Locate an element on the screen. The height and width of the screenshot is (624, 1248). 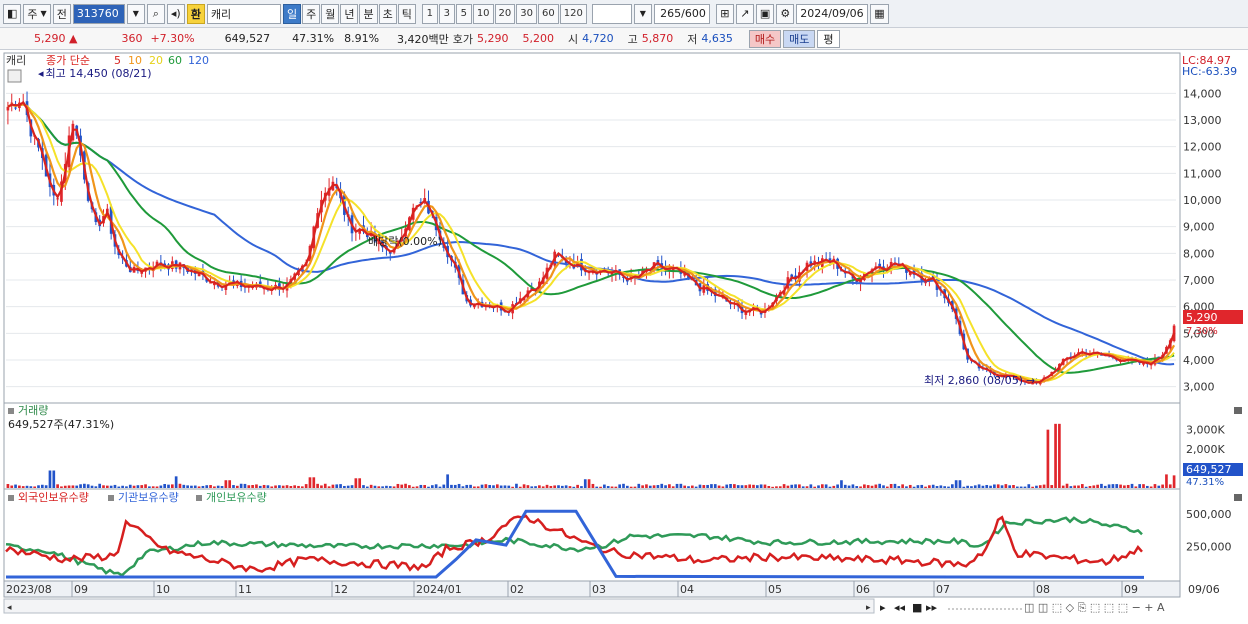
interval-custom-input is located at coordinates (611, 13).